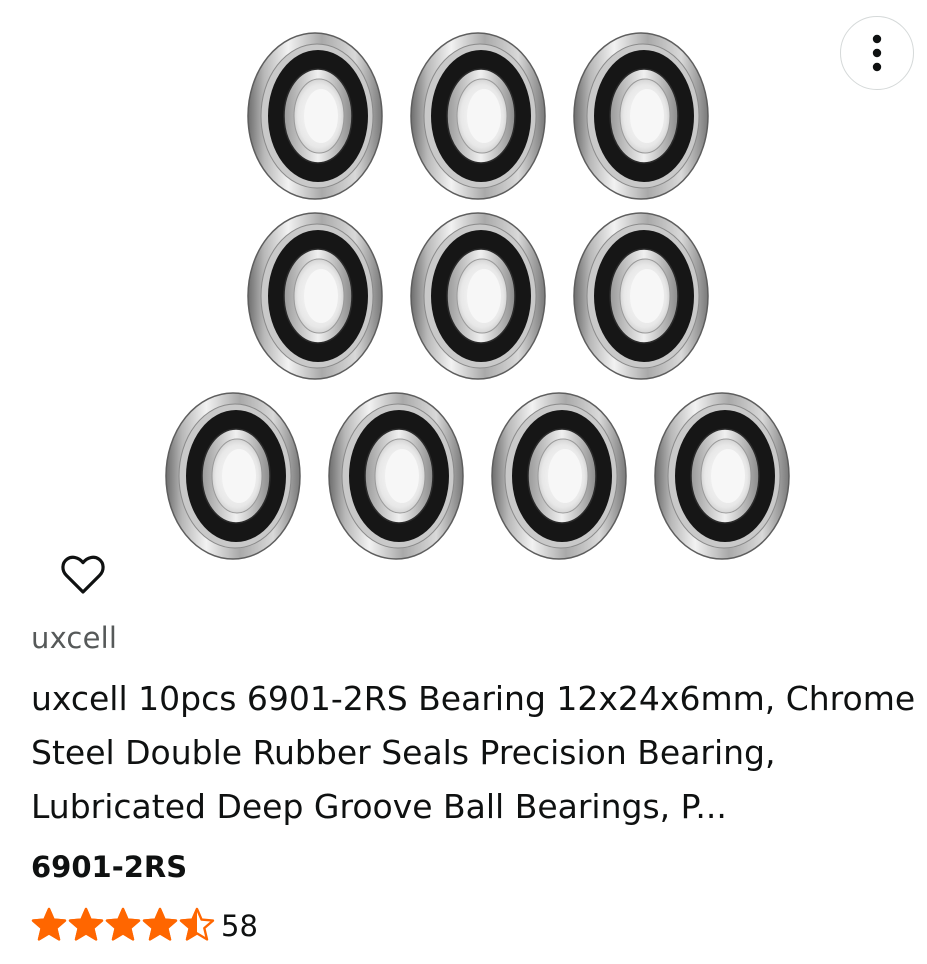  What do you see at coordinates (109, 867) in the screenshot?
I see `variant-label: 6901-2RS` at bounding box center [109, 867].